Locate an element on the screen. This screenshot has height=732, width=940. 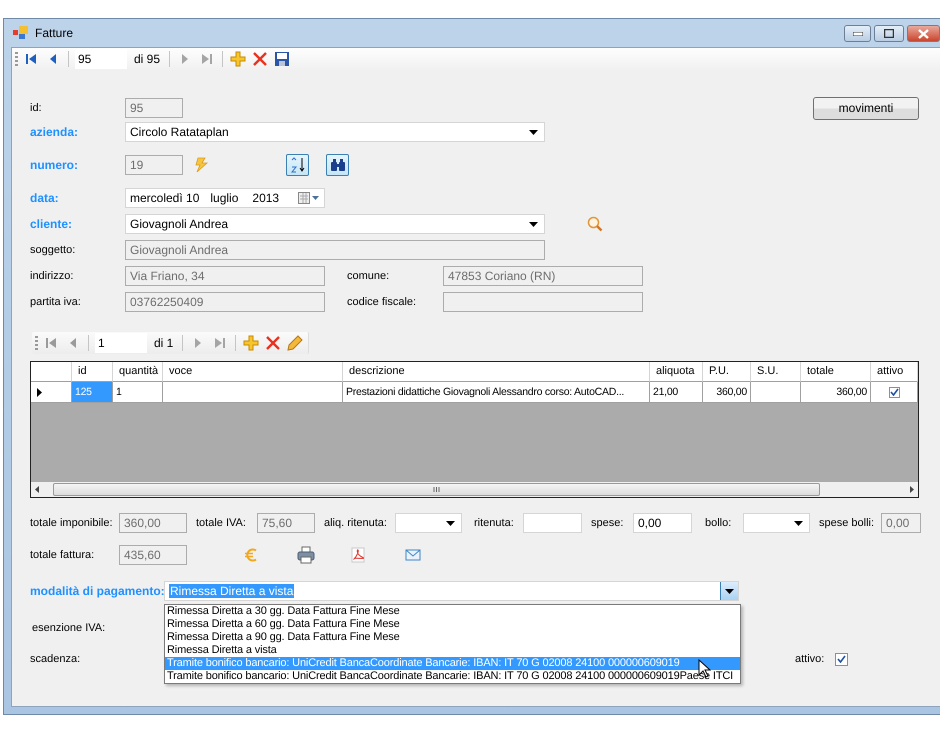
maximize-button is located at coordinates (889, 33).